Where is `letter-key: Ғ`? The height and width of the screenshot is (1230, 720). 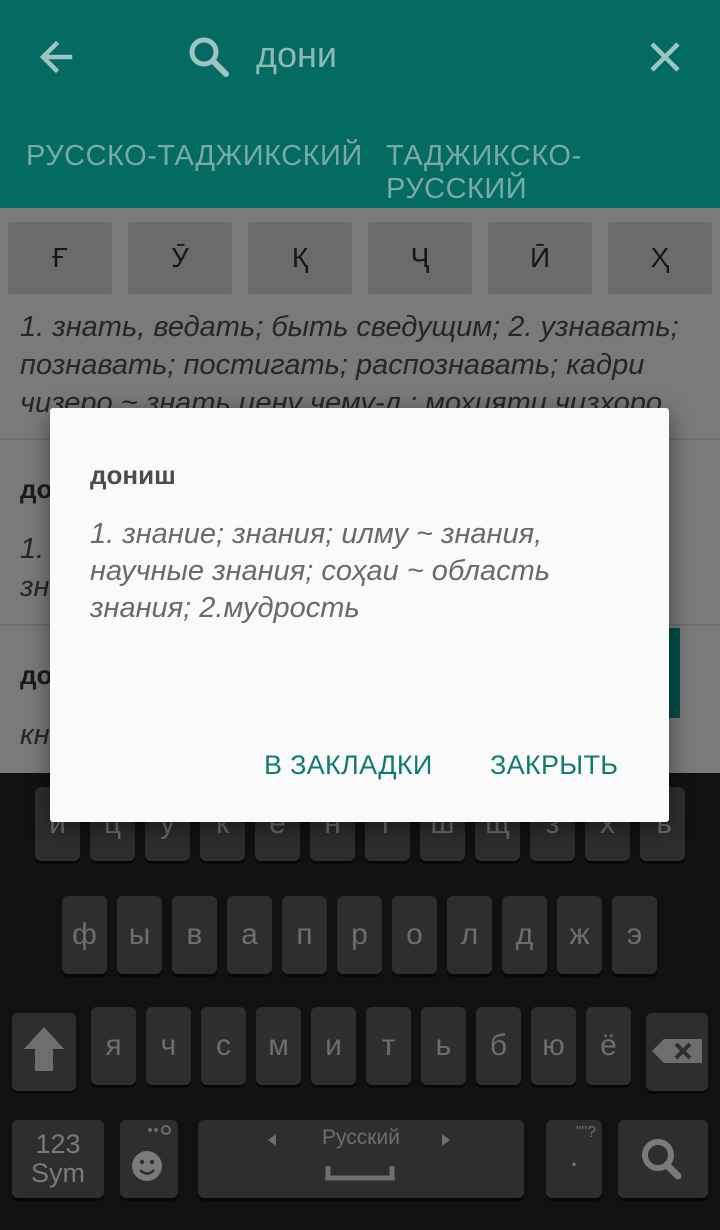
letter-key: Ғ is located at coordinates (60, 258).